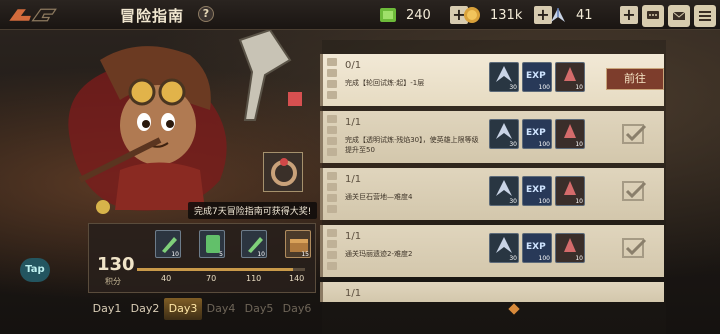 This screenshot has height=334, width=720. What do you see at coordinates (385, 83) in the screenshot?
I see `quest-description: 完成【轮回试炼·起】-1层` at bounding box center [385, 83].